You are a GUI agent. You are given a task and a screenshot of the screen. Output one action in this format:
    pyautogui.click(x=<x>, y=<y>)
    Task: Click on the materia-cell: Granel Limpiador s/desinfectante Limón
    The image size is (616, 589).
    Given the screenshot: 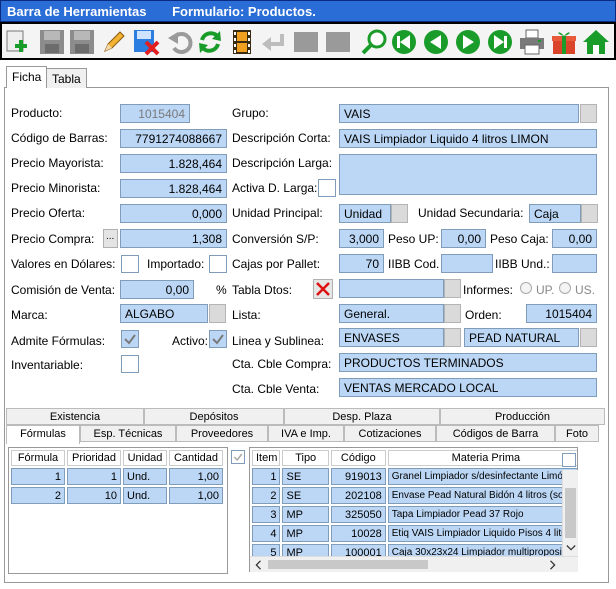 What is the action you would take?
    pyautogui.click(x=482, y=476)
    